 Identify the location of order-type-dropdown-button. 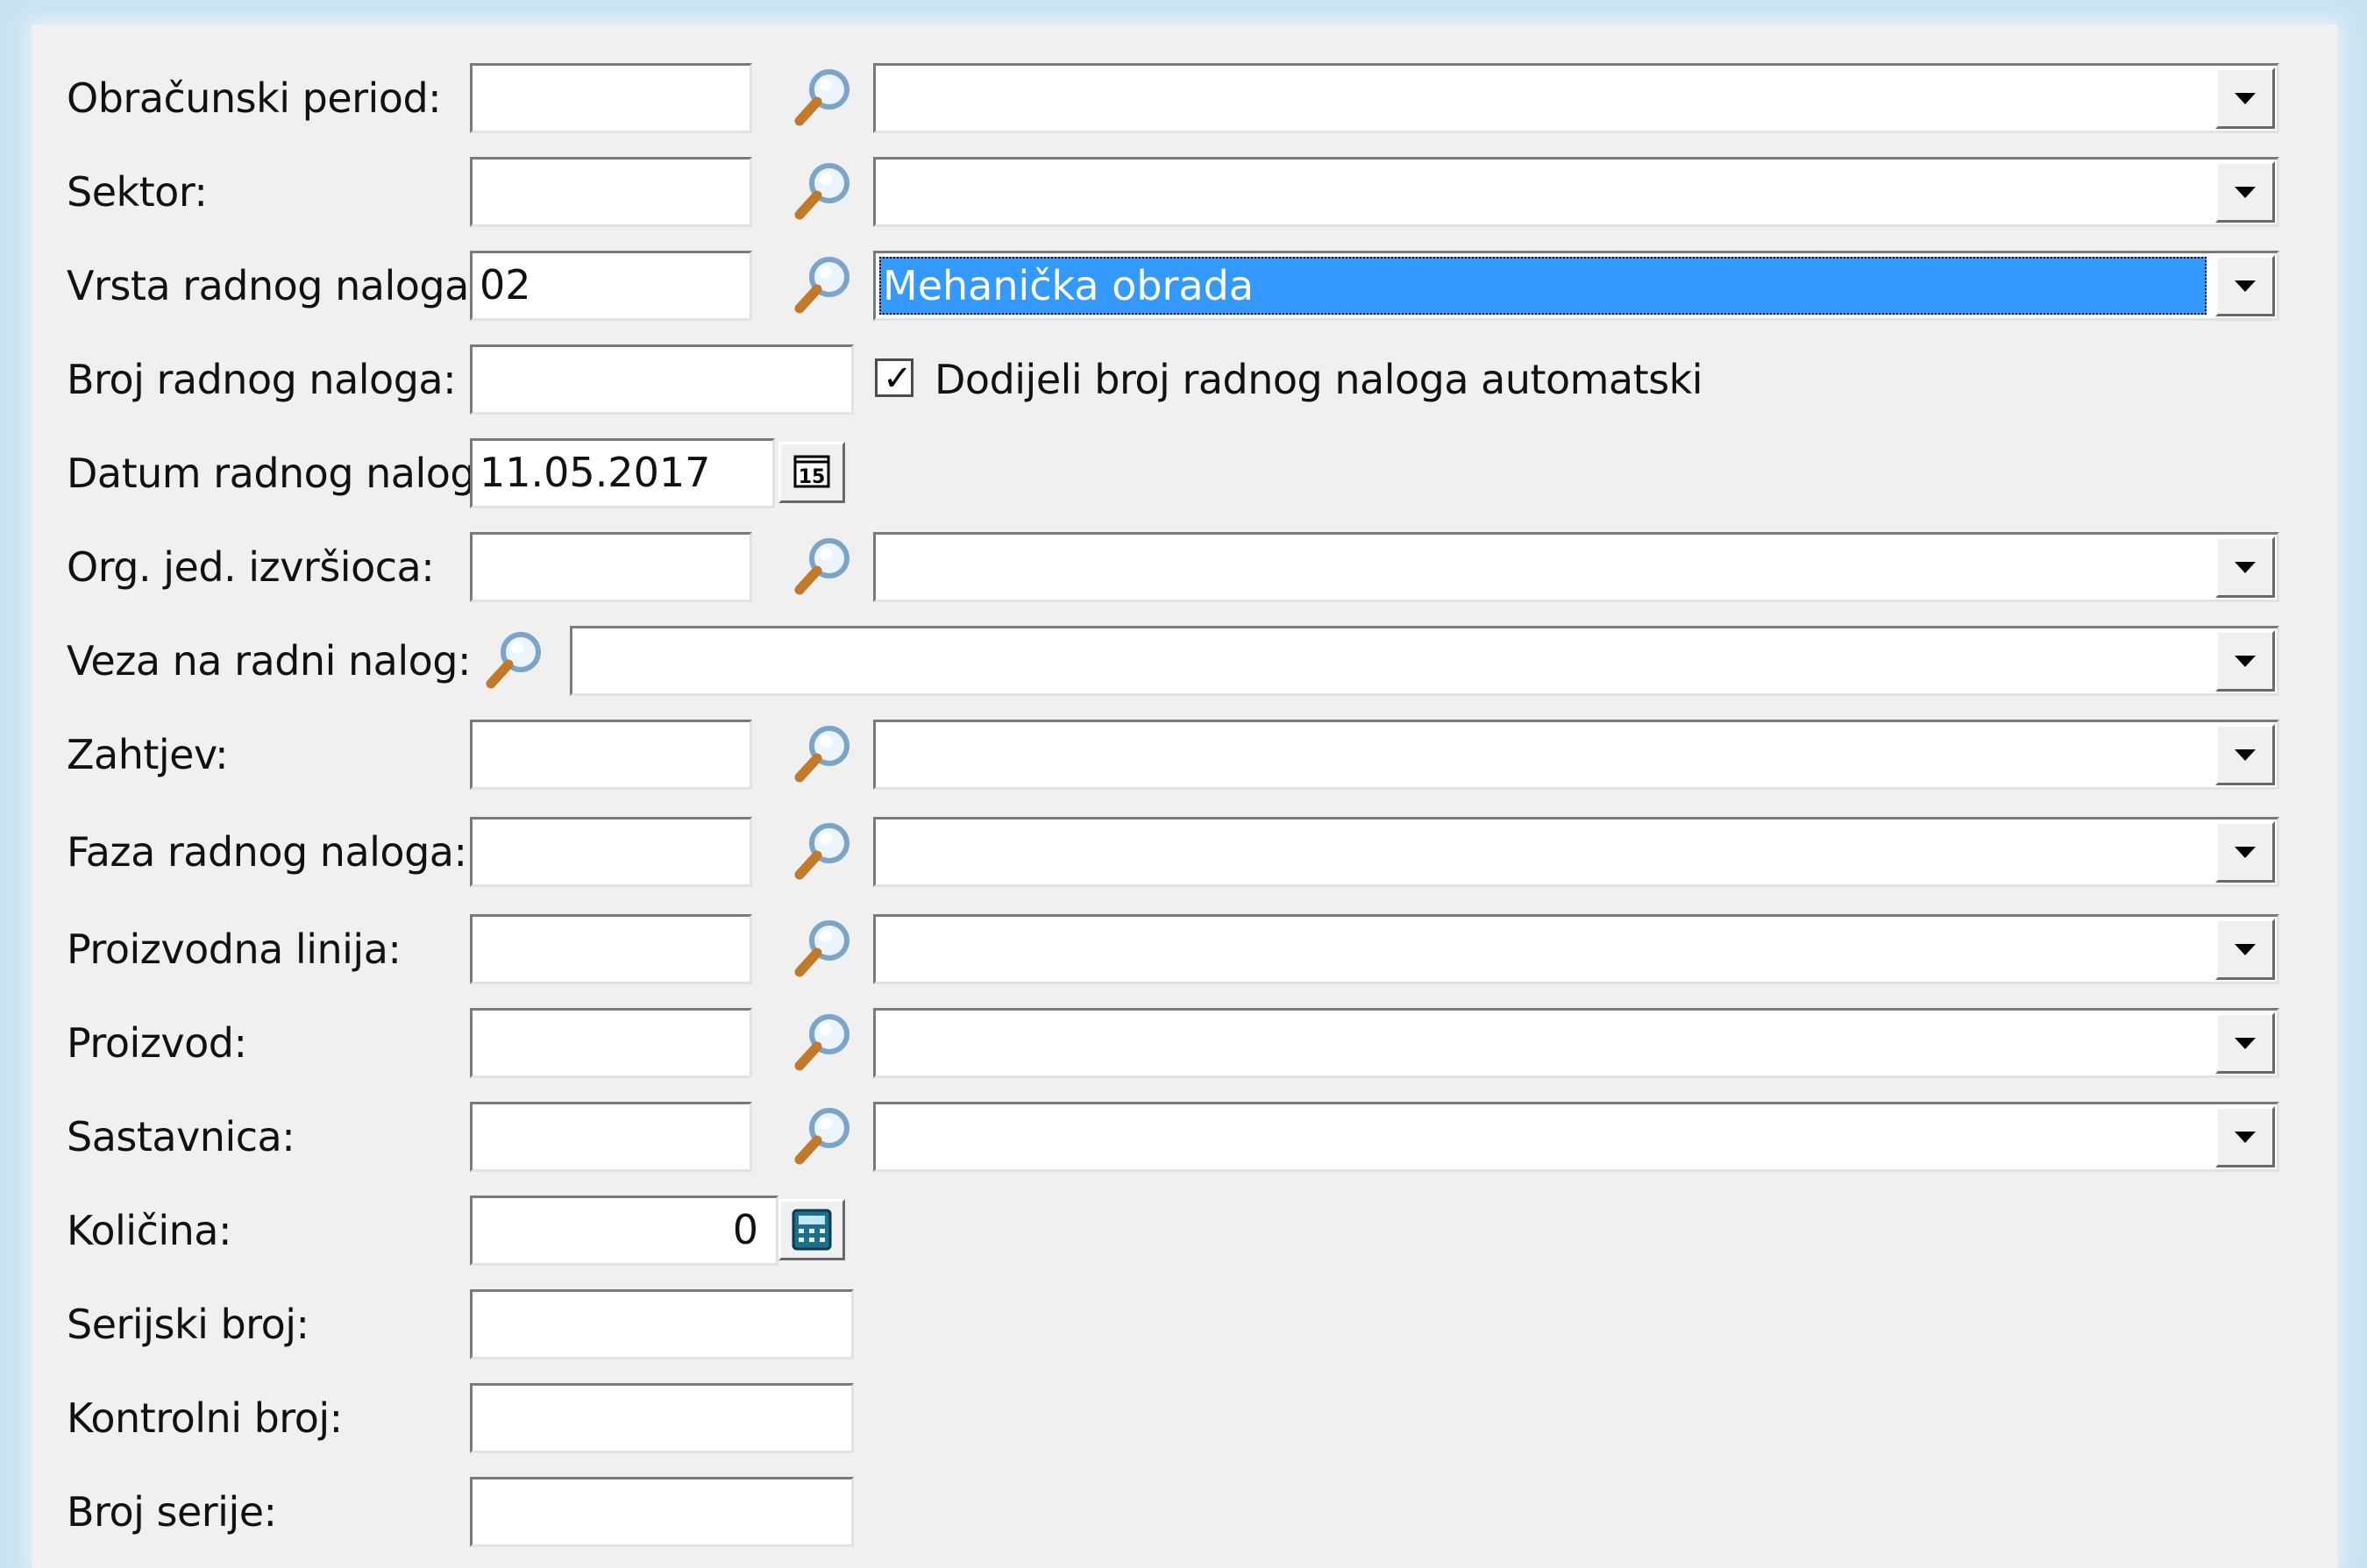
(2245, 285).